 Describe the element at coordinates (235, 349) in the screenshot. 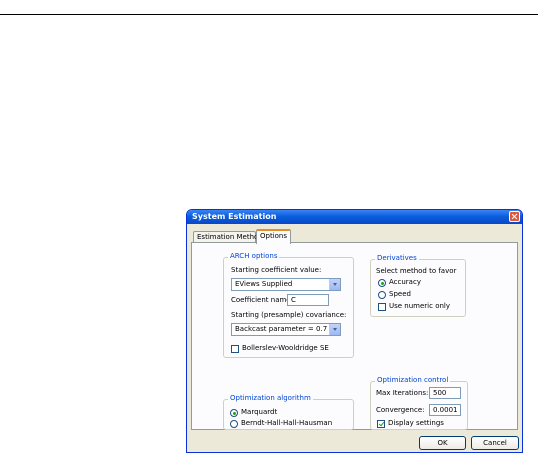

I see `bw-se-checkbox` at that location.